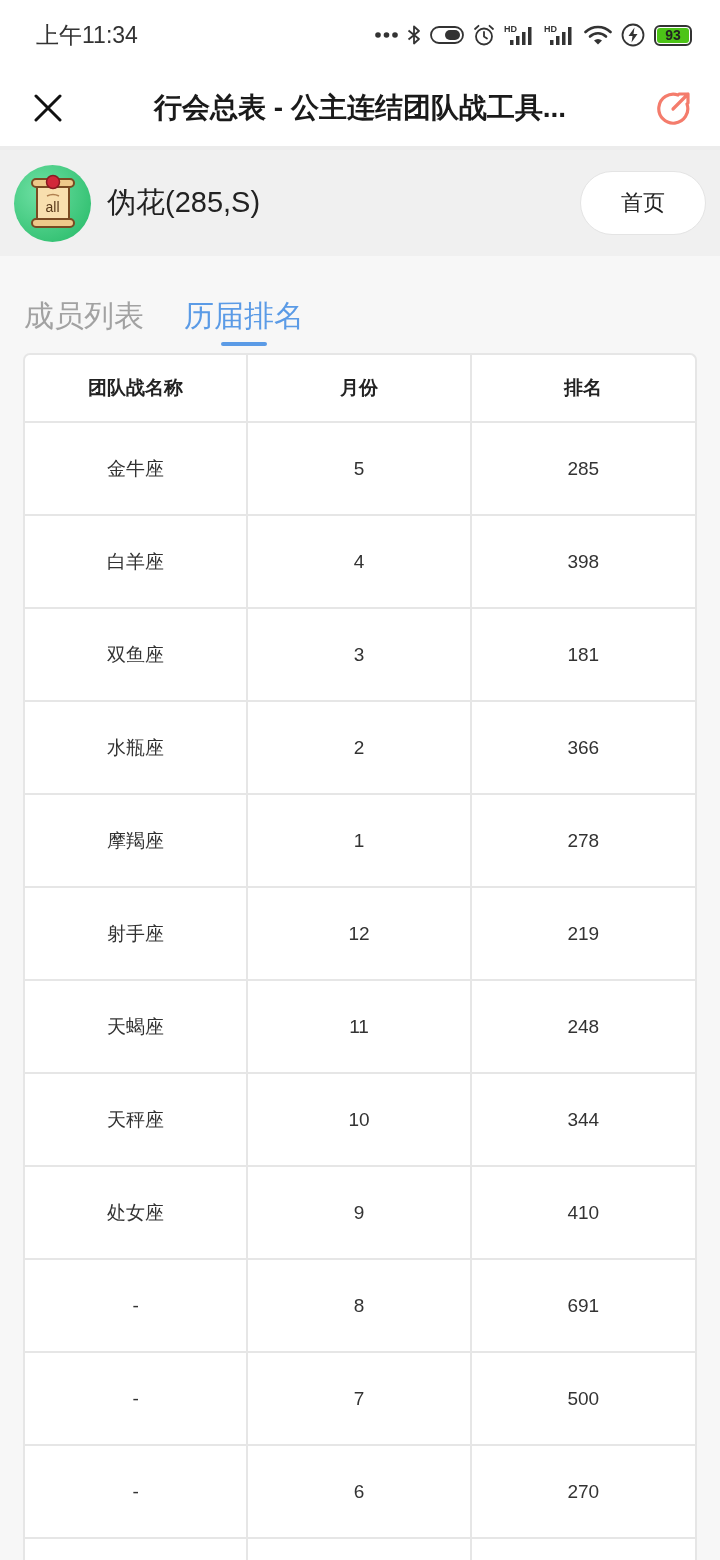 The height and width of the screenshot is (1560, 720). I want to click on bluetooth-icon, so click(414, 35).